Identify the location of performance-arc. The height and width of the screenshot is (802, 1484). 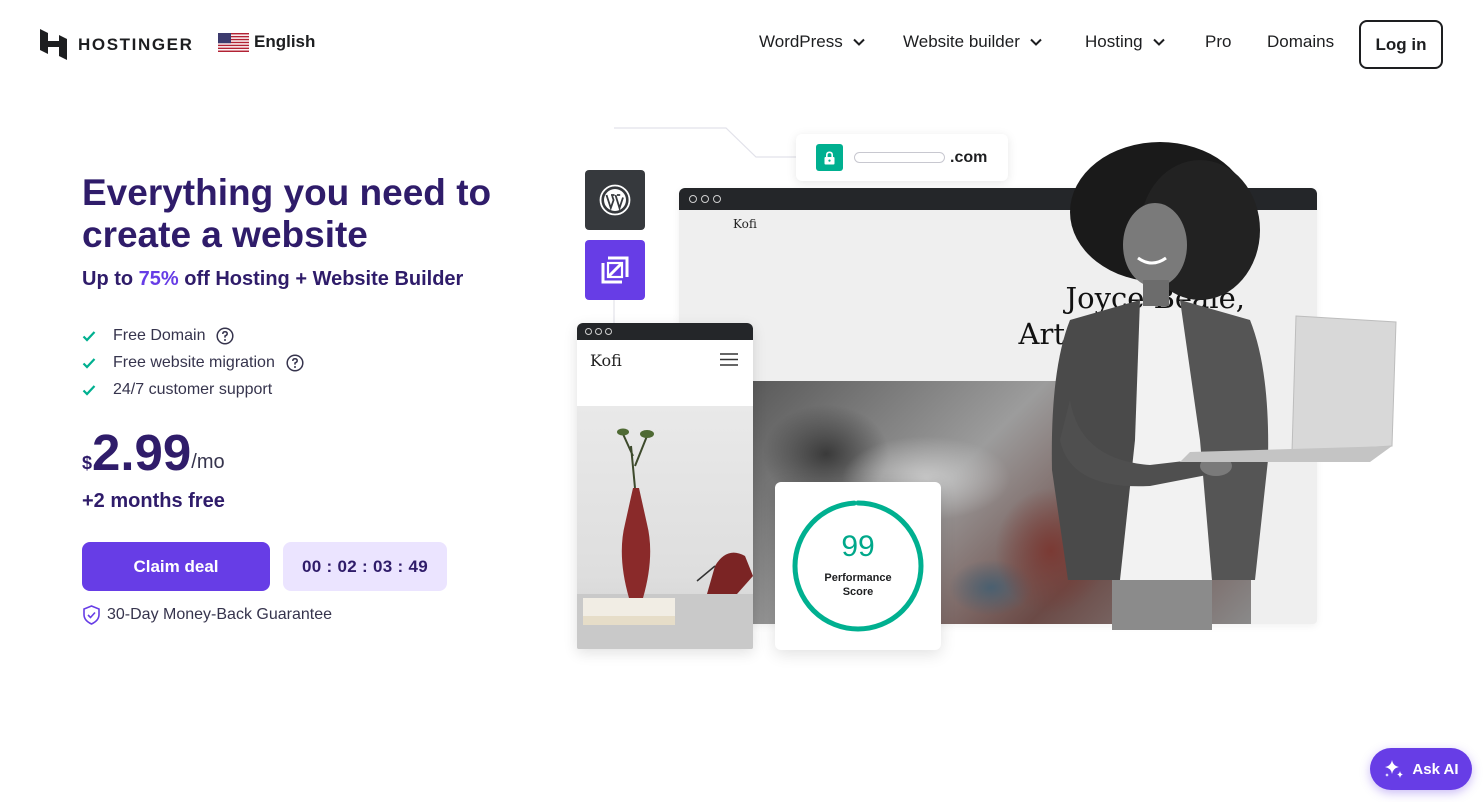
(858, 566).